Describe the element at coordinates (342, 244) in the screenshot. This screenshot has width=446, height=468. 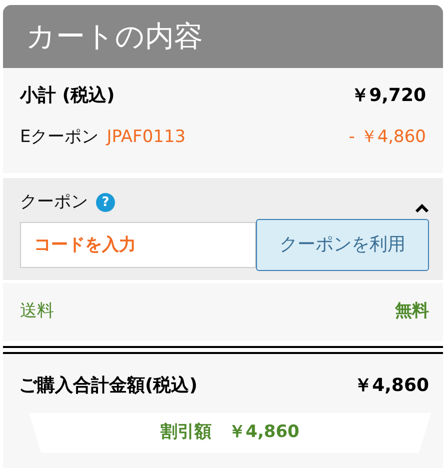
I see `apply-coupon-button: クーポンを利用` at that location.